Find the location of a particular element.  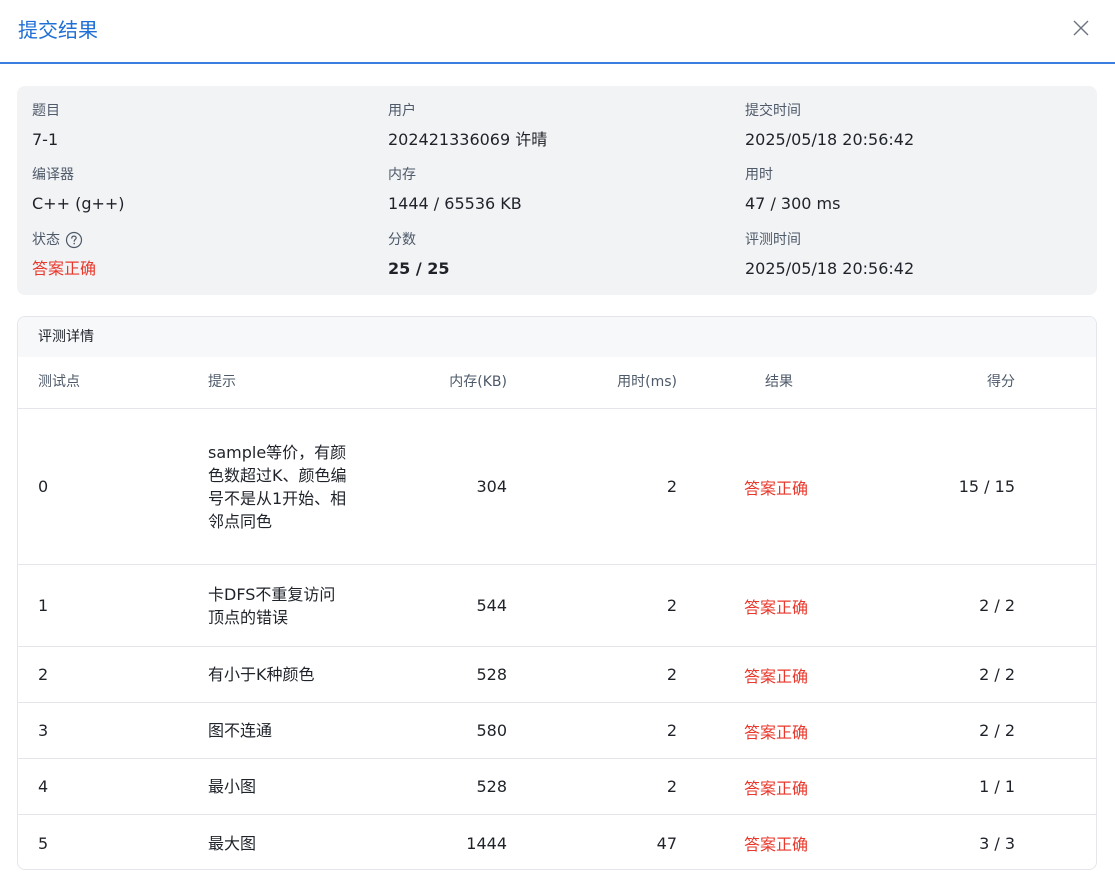

testcase-id: 4 is located at coordinates (43, 786).